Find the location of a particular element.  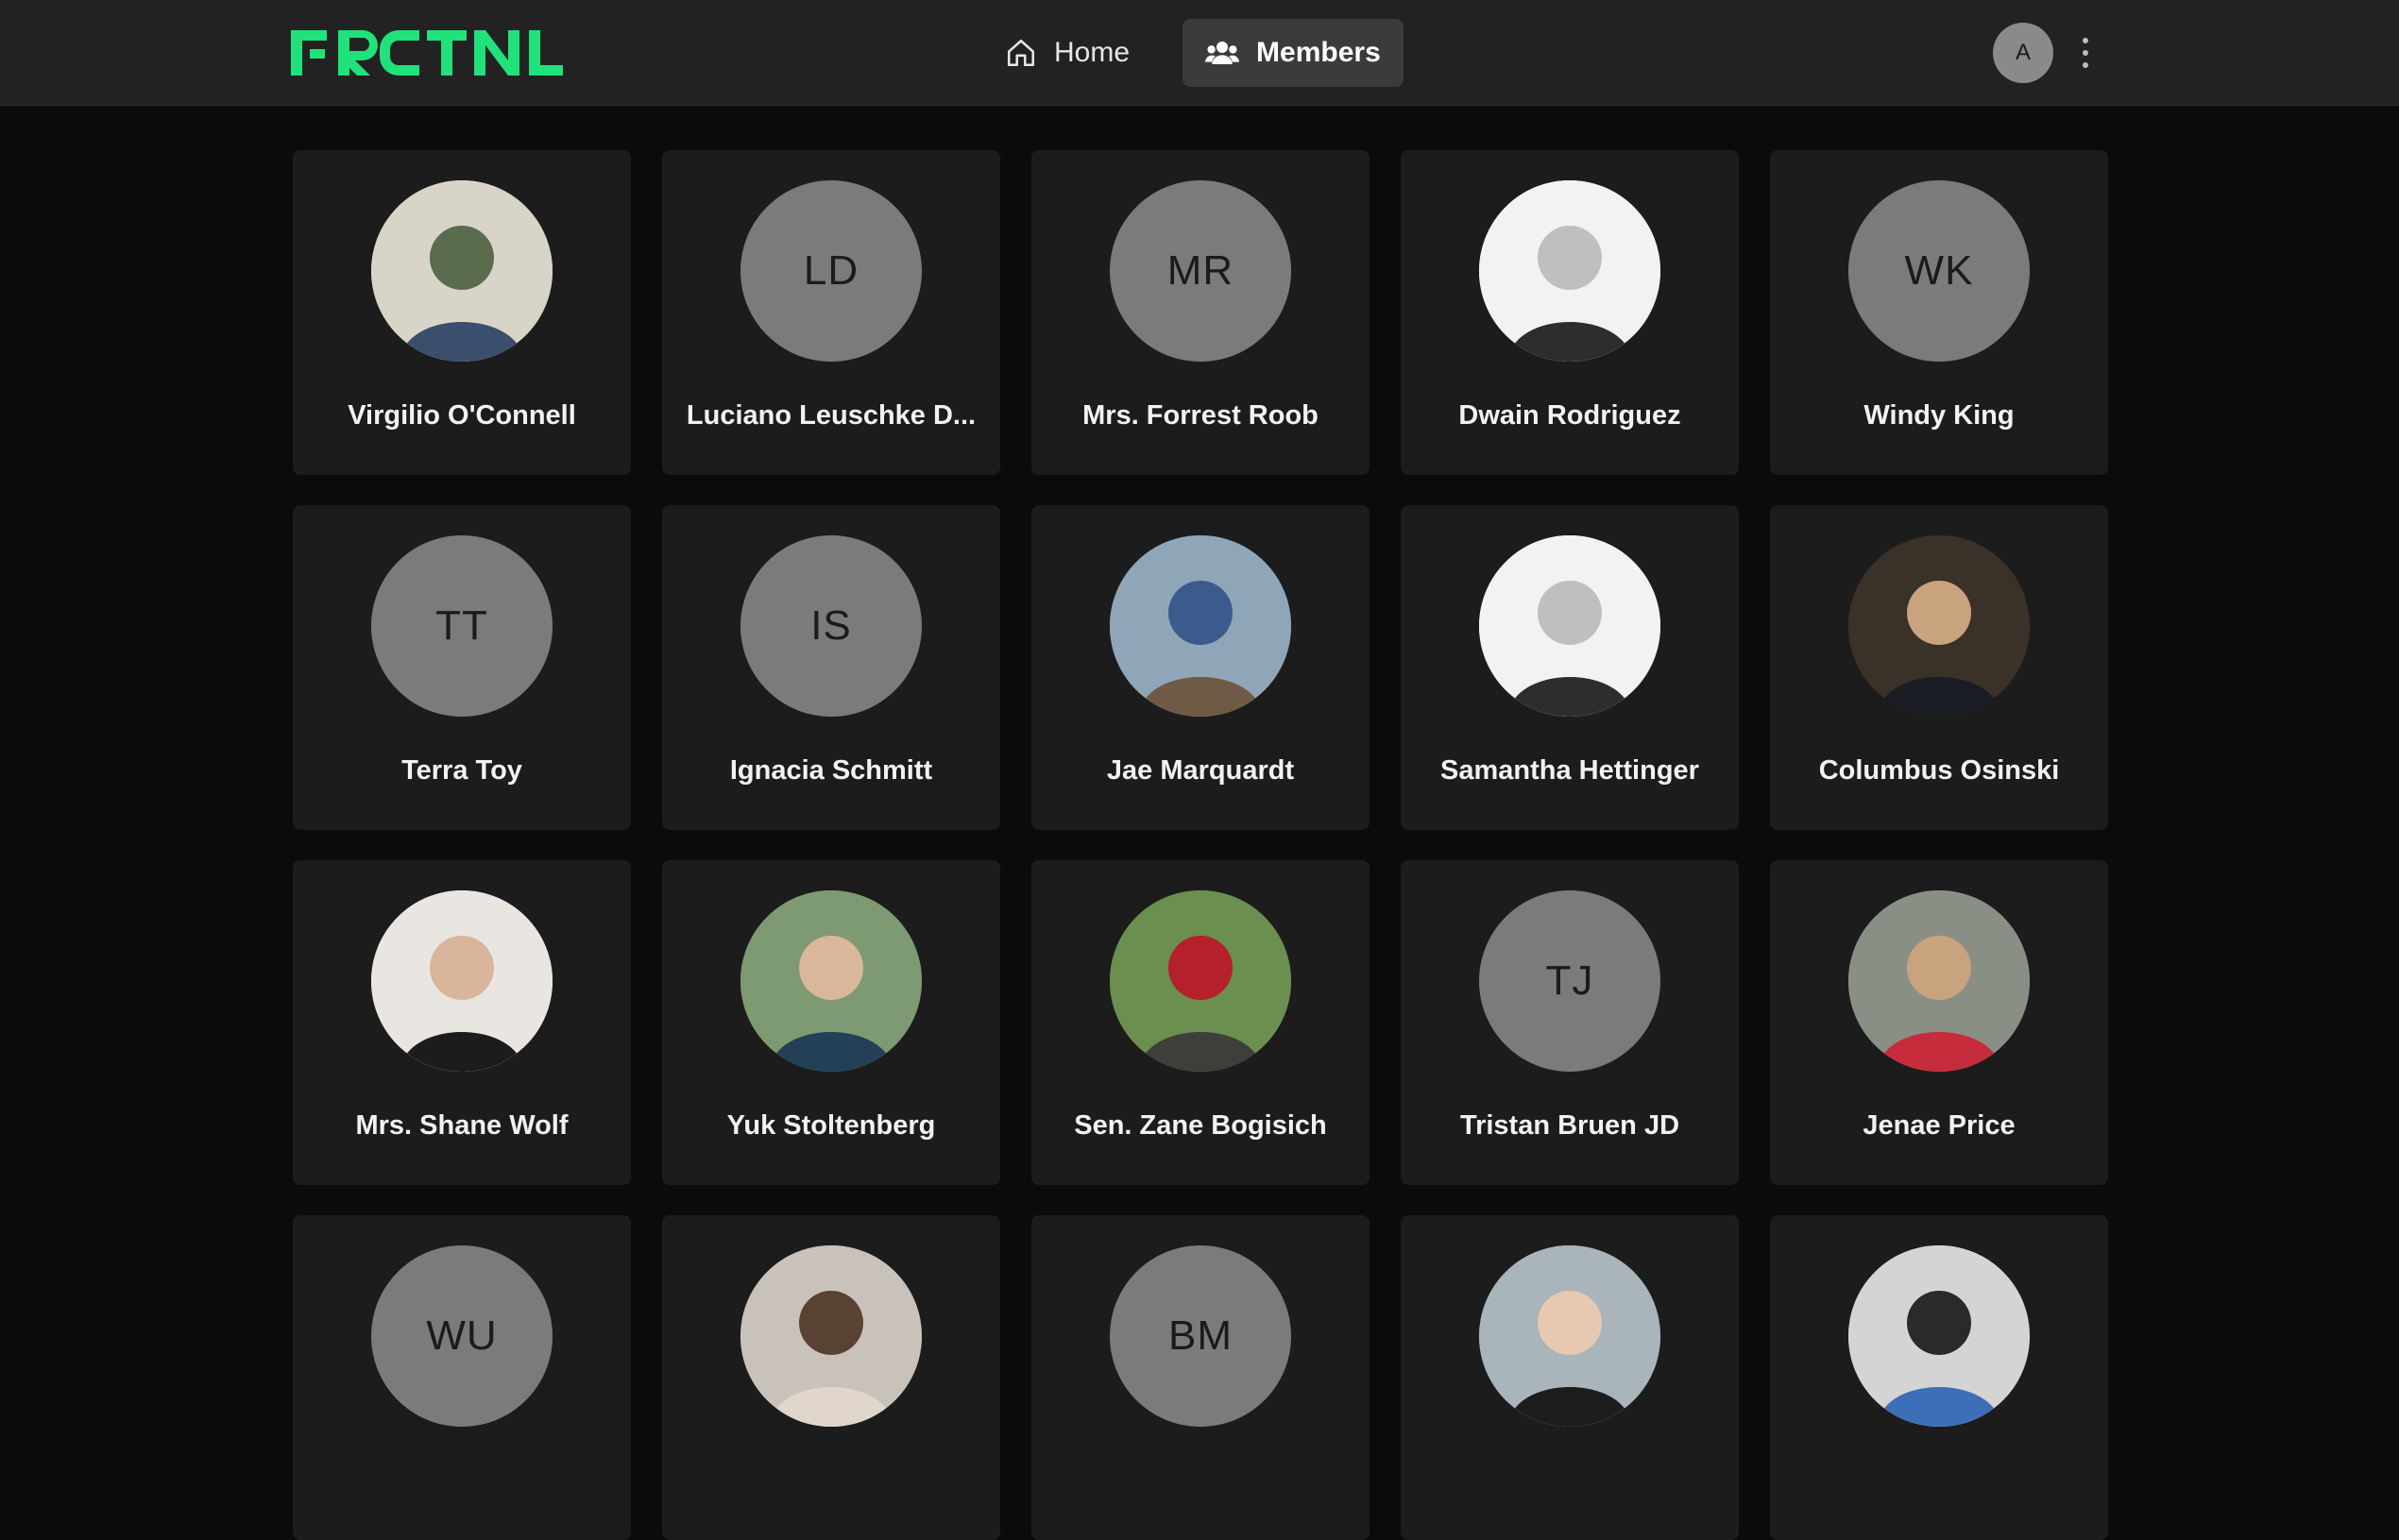

user-initial: A is located at coordinates (2023, 52).